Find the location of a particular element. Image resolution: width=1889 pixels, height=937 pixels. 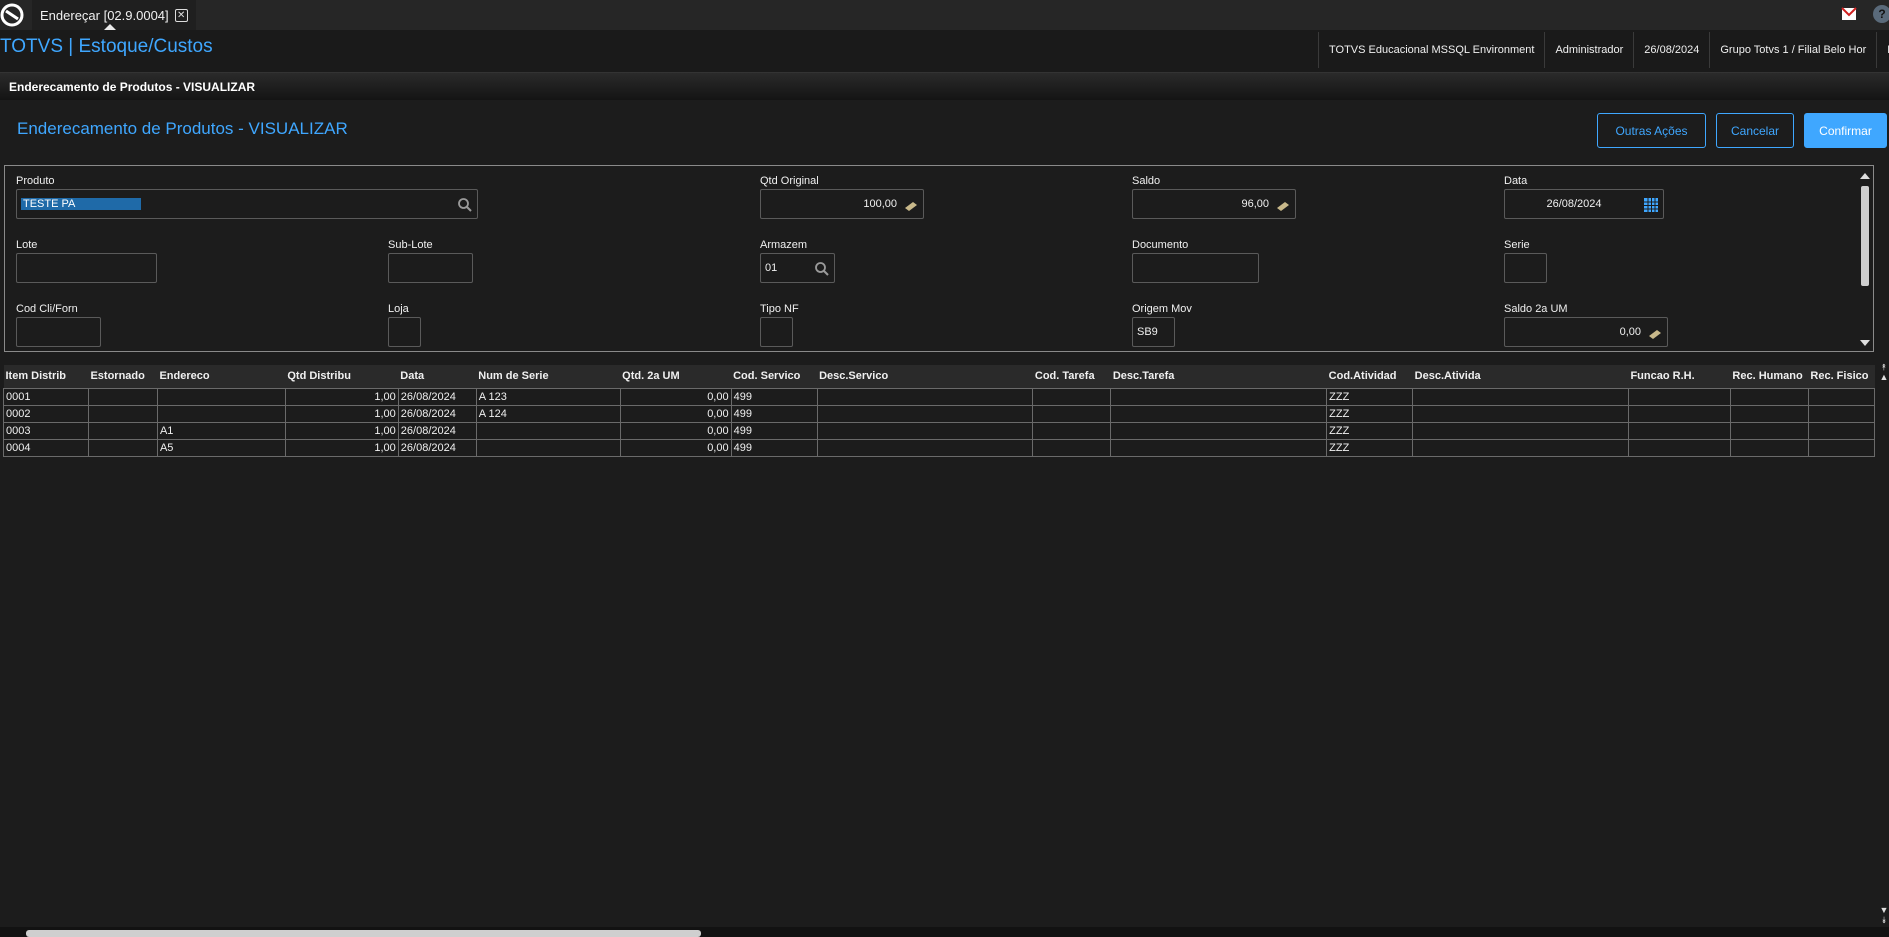

column-header: Endereco is located at coordinates (221, 376).